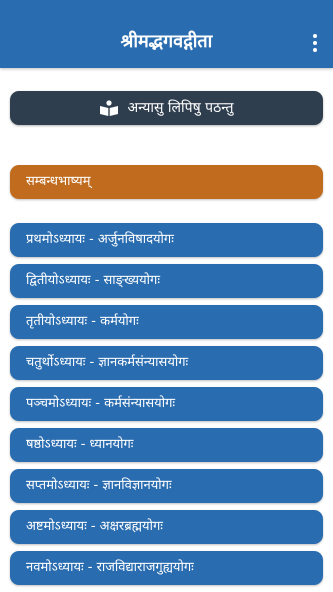 The width and height of the screenshot is (333, 592). I want to click on chapter-item-3: तृतीयोऽध्यायः - कर्मयोगः, so click(166, 322).